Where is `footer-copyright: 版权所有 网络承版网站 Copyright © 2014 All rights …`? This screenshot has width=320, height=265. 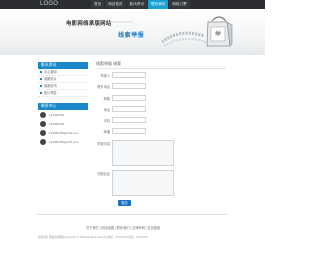 footer-copyright: 版权所有 网络承版网站 Copyright © 2014 All rights … is located at coordinates (93, 237).